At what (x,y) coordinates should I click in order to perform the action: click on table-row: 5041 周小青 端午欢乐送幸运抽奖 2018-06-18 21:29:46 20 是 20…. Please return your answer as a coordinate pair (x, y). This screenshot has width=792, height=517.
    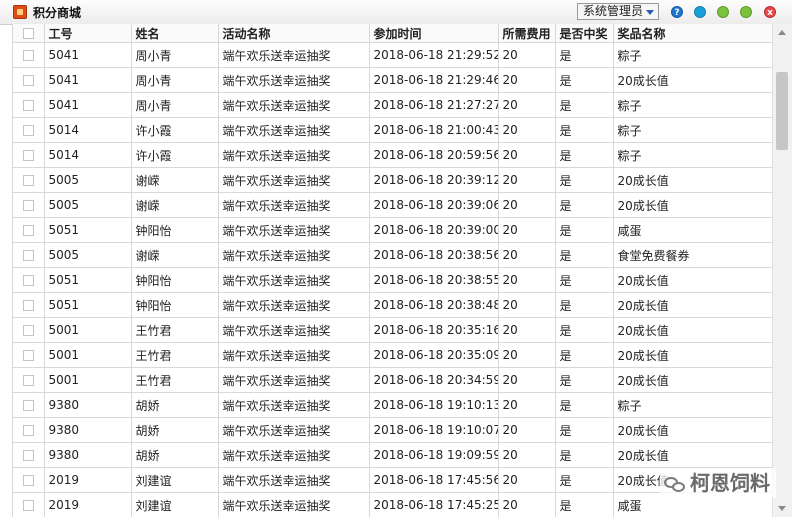
    Looking at the image, I should click on (393, 80).